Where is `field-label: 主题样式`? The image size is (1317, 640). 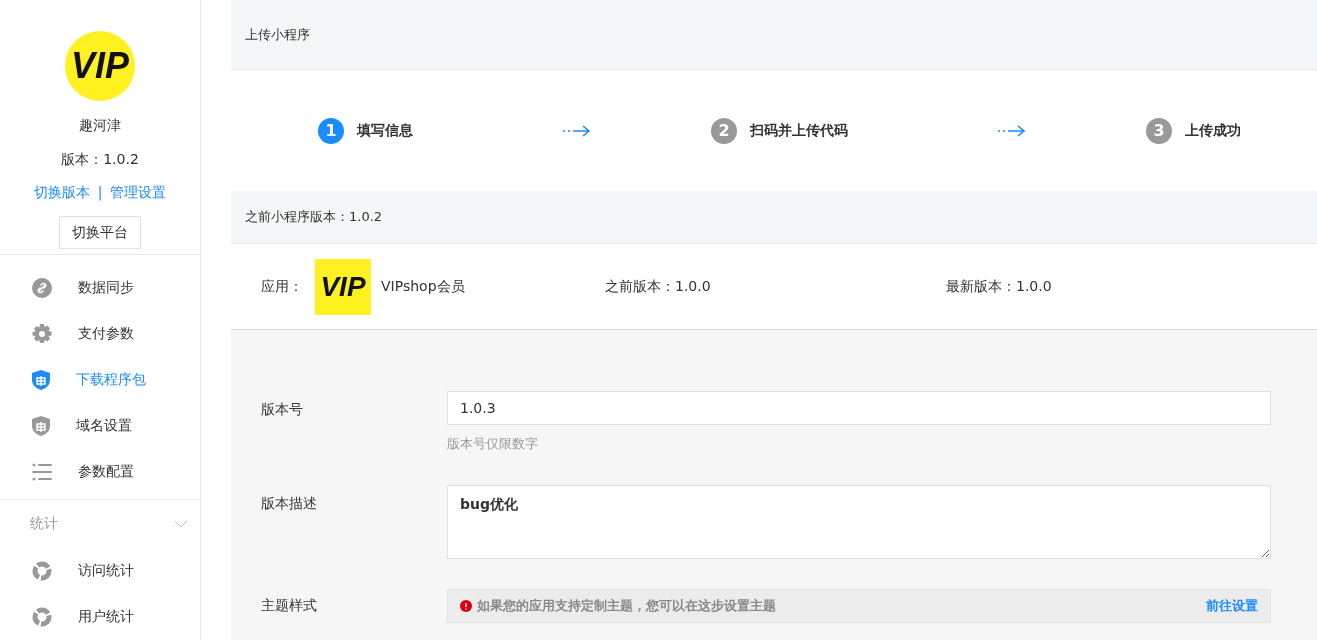 field-label: 主题样式 is located at coordinates (289, 605).